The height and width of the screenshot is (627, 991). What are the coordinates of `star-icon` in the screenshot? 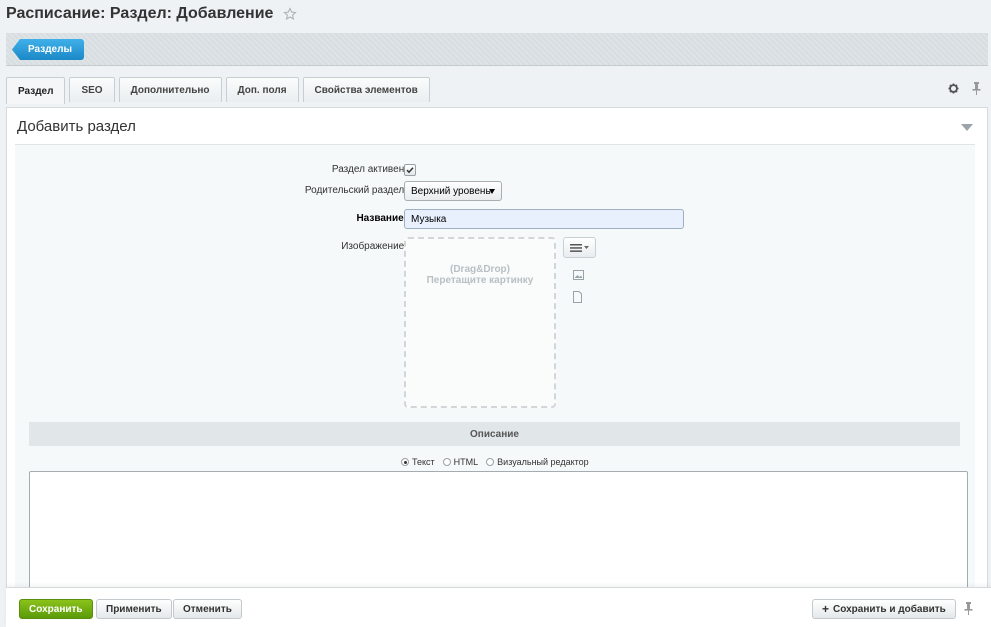 It's located at (290, 14).